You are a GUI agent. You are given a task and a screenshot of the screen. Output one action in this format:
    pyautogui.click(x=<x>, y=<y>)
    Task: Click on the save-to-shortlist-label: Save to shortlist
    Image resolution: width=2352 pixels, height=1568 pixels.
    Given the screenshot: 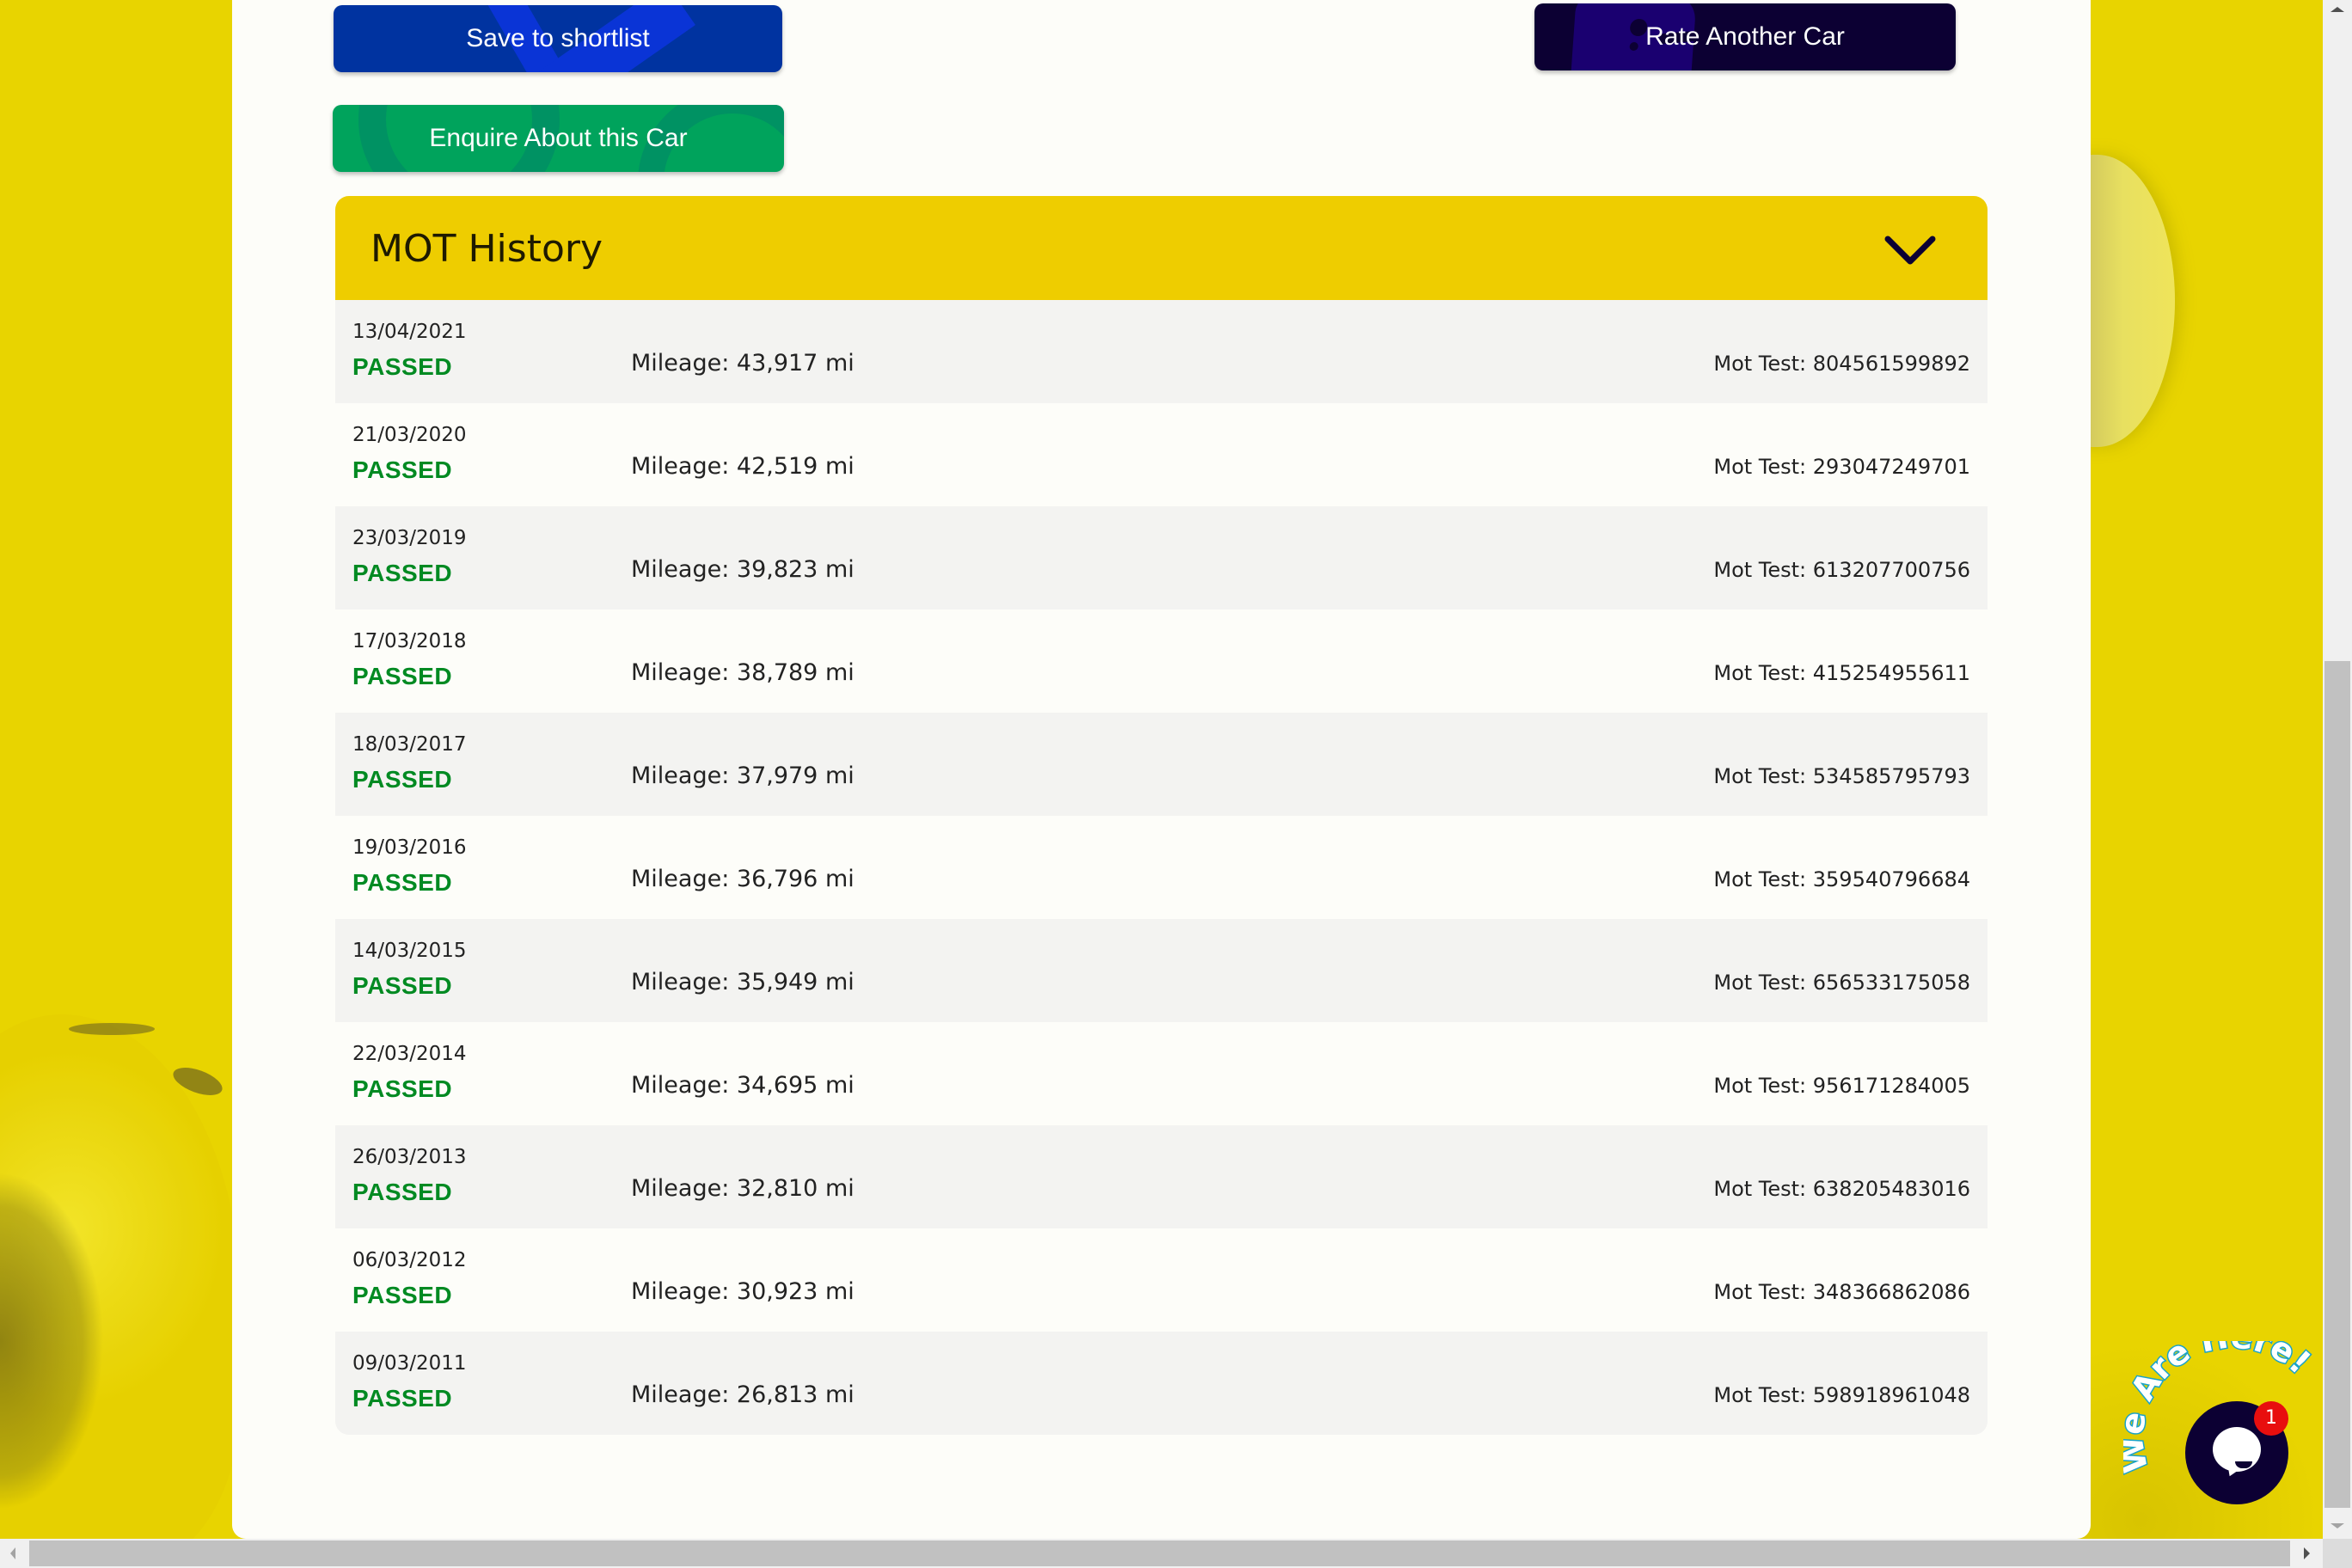 What is the action you would take?
    pyautogui.click(x=558, y=38)
    